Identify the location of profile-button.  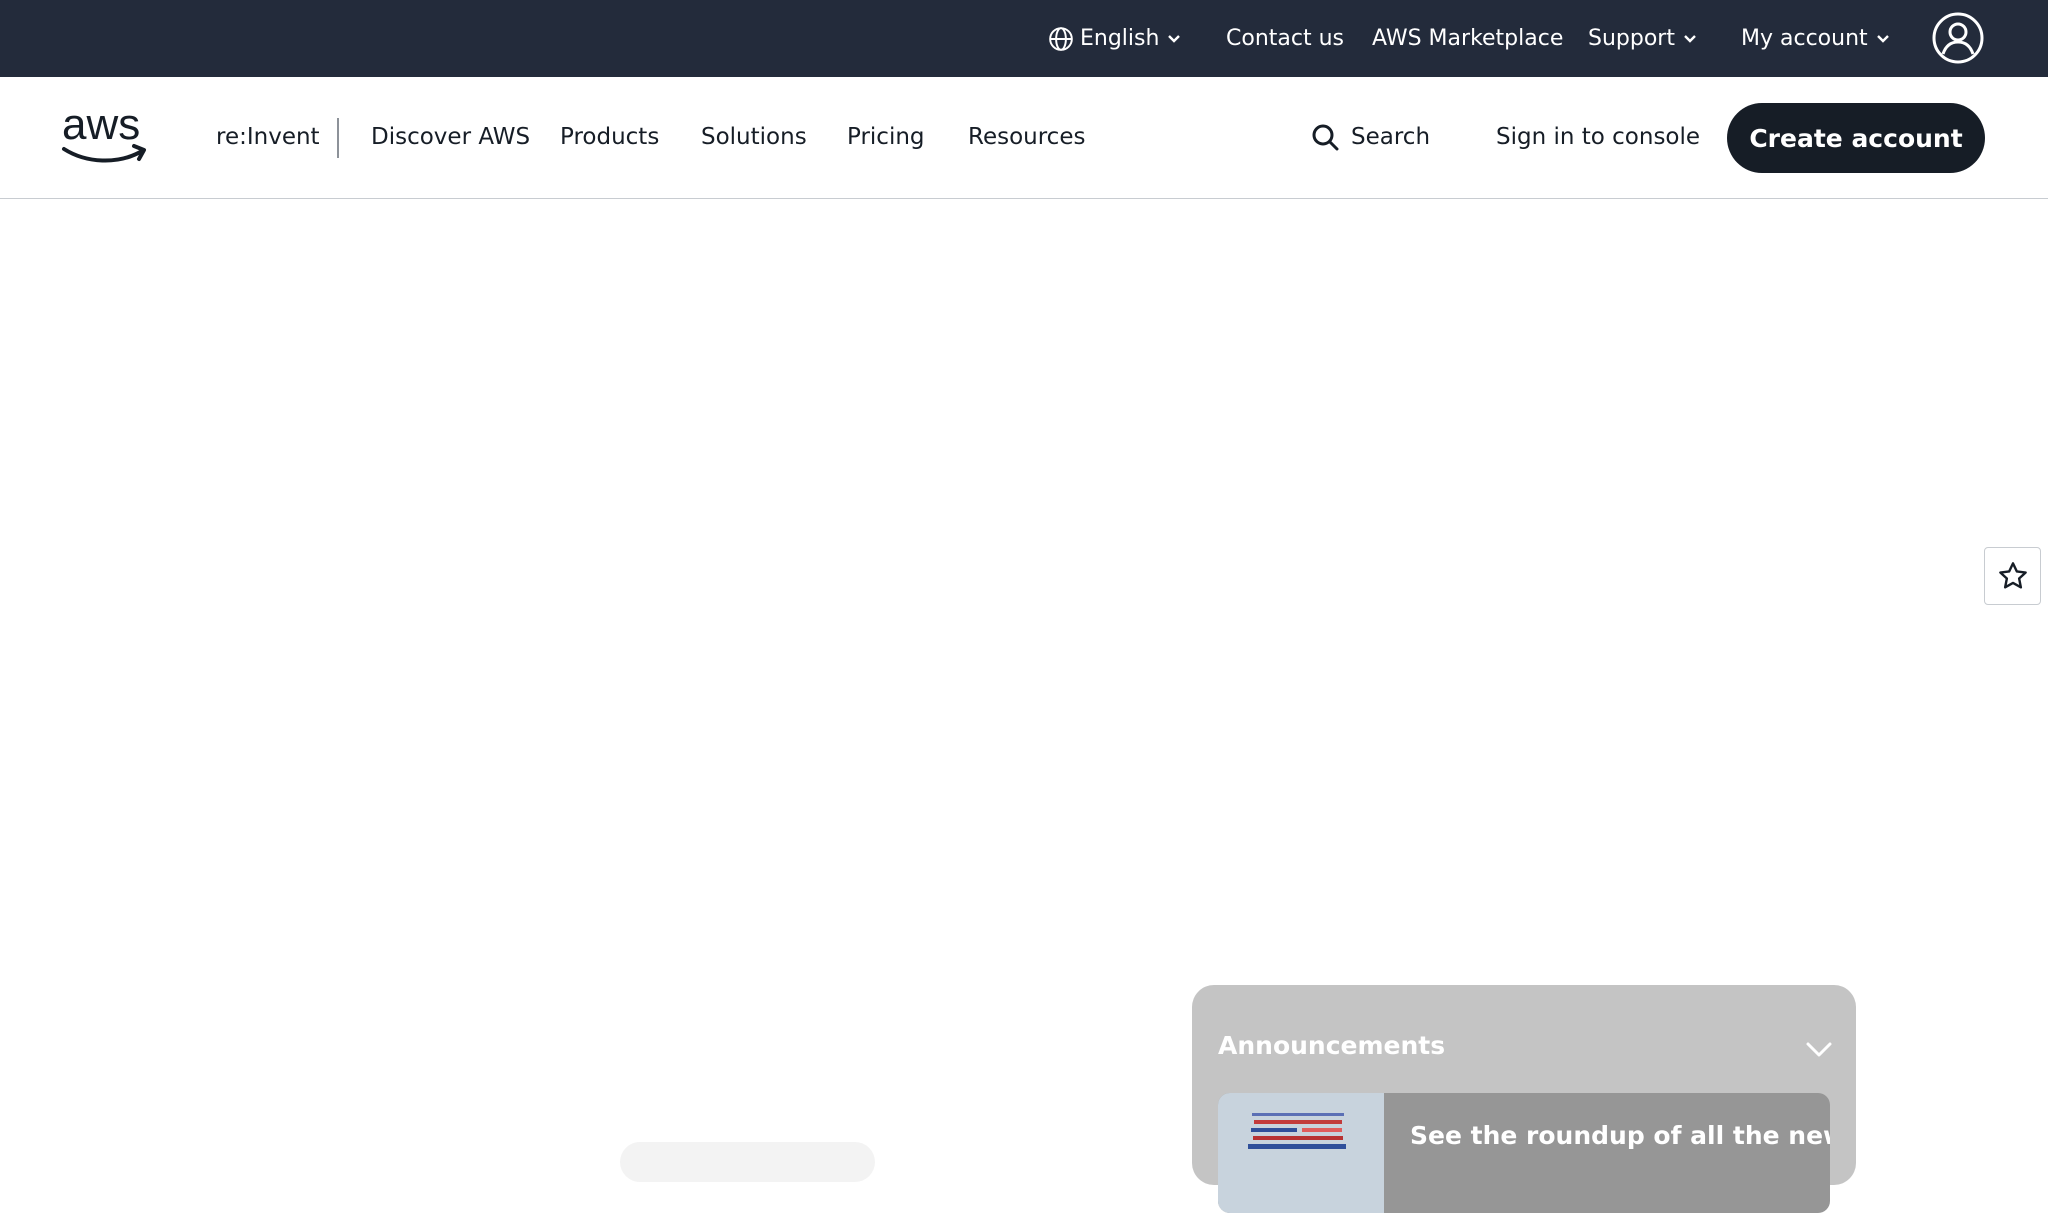
(1958, 38).